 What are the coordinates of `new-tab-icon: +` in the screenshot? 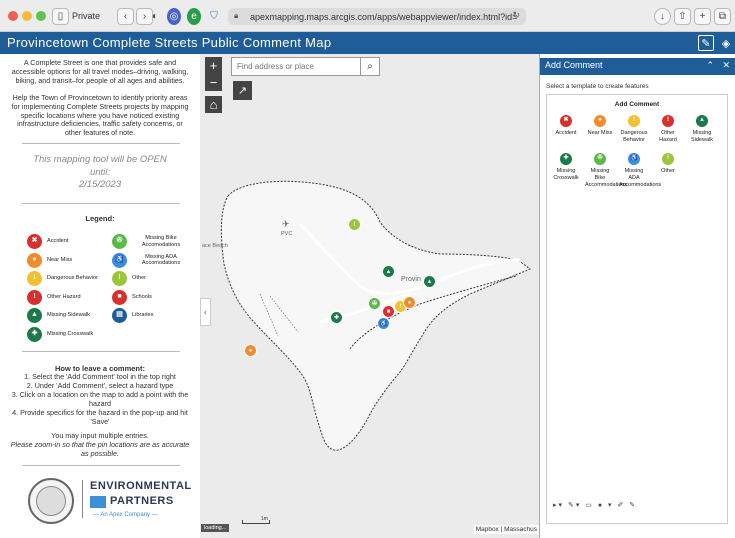 It's located at (702, 16).